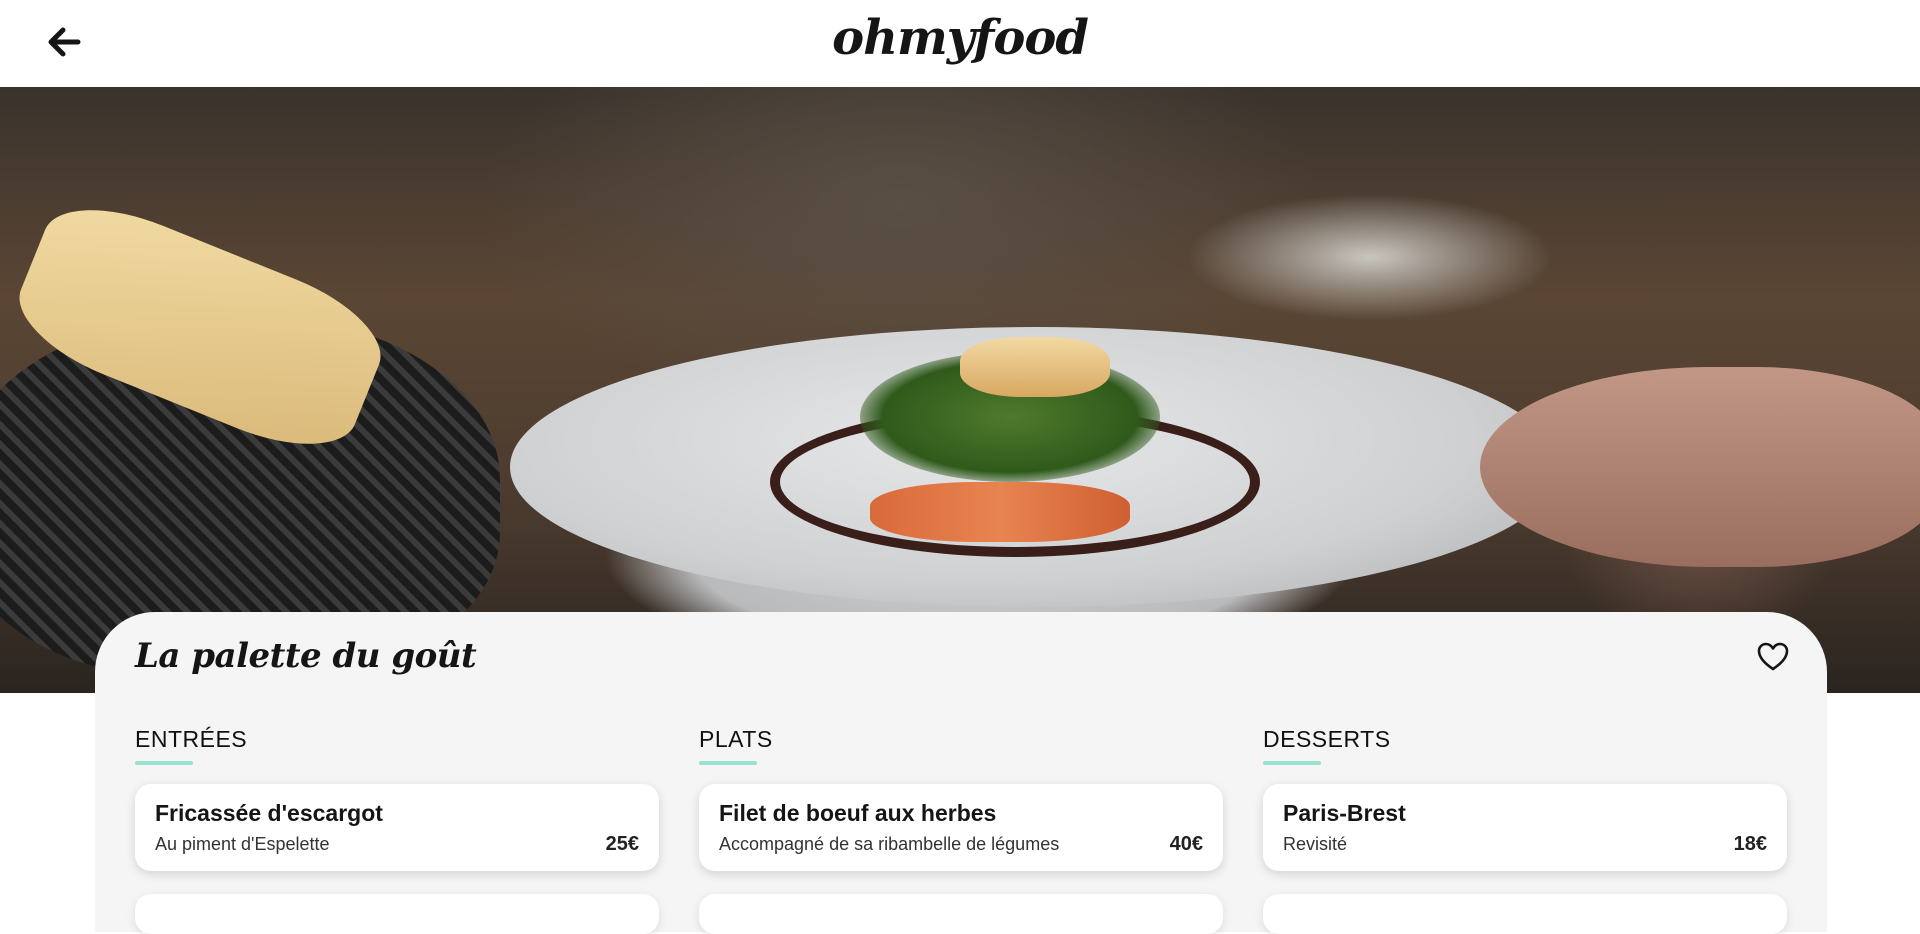  I want to click on fish-fillet, so click(1035, 367).